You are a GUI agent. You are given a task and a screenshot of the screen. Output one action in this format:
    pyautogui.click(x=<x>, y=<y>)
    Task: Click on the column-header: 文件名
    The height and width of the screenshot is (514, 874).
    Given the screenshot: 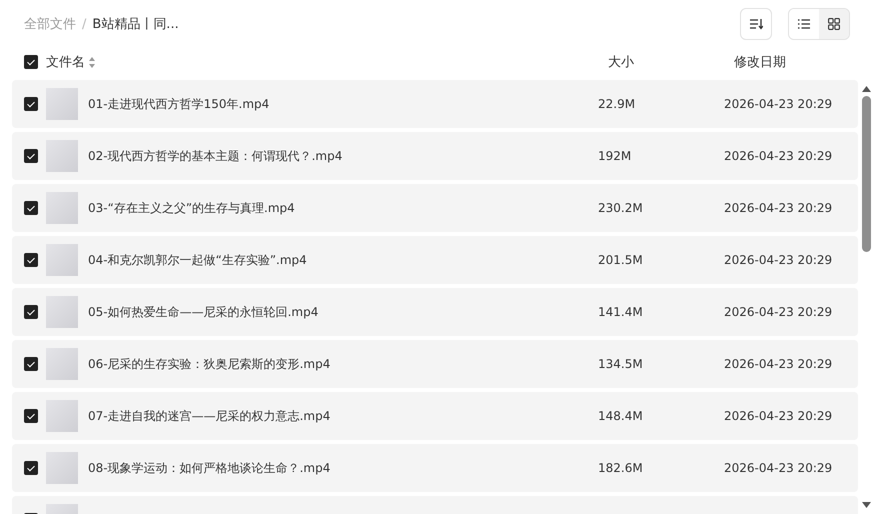 What is the action you would take?
    pyautogui.click(x=65, y=62)
    